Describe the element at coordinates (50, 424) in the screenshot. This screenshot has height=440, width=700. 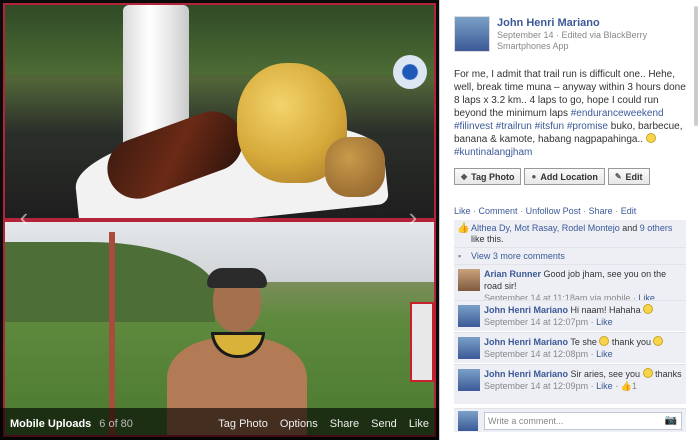
I see `album-name: Mobile Uploads` at that location.